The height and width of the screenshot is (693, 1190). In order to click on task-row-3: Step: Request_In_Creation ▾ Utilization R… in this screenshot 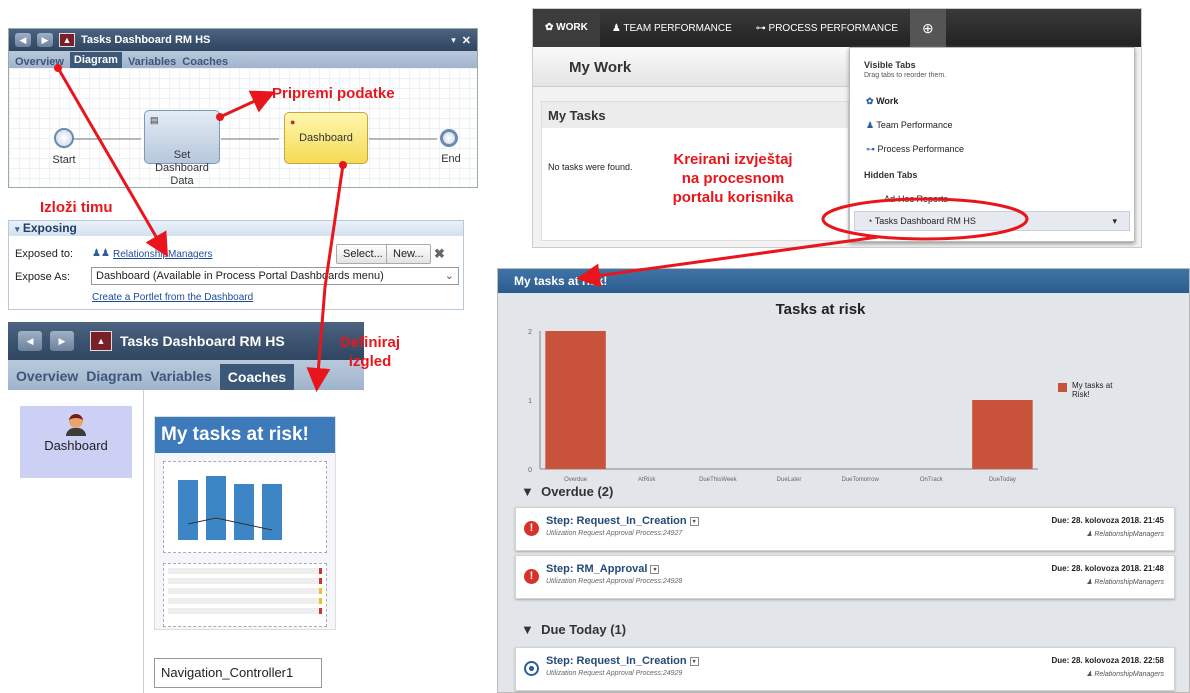, I will do `click(845, 669)`.